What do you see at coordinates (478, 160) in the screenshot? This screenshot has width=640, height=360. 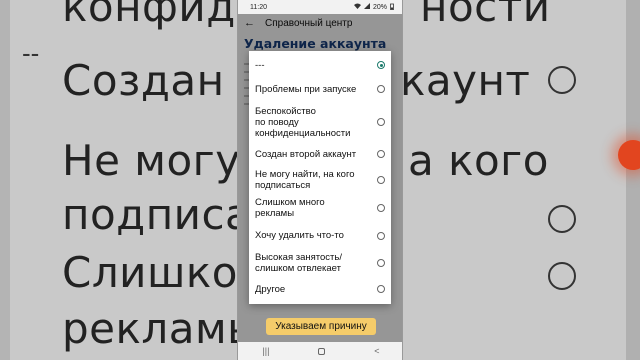 I see `background-text: а кого` at bounding box center [478, 160].